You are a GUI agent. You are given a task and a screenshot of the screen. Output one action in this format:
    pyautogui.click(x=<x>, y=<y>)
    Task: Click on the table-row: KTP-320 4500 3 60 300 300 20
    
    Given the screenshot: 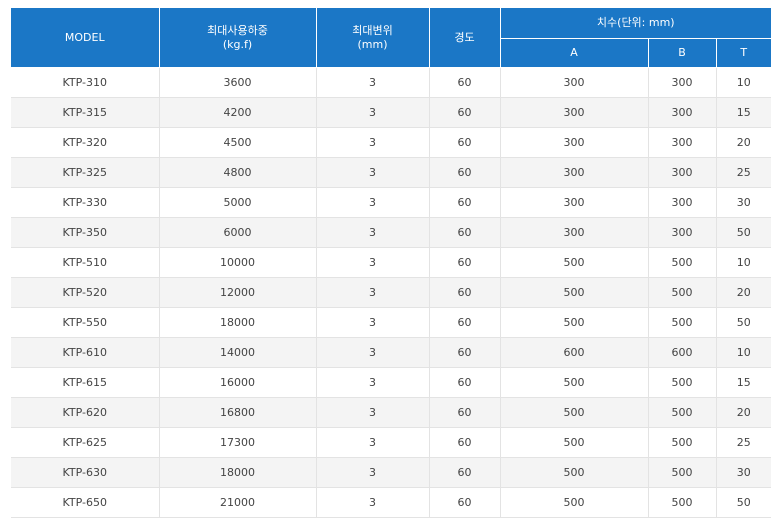 What is the action you would take?
    pyautogui.click(x=391, y=142)
    